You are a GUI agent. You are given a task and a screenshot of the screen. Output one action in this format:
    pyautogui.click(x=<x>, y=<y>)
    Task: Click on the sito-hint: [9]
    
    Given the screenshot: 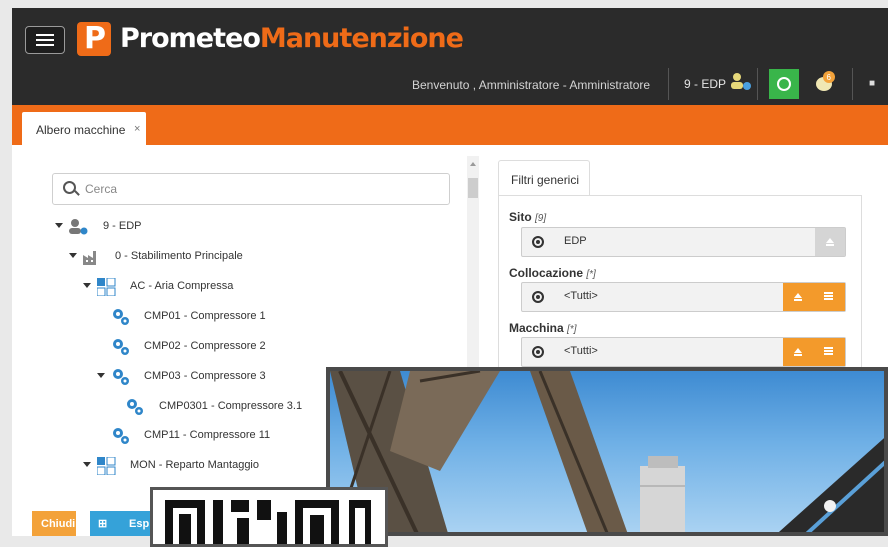 What is the action you would take?
    pyautogui.click(x=541, y=218)
    